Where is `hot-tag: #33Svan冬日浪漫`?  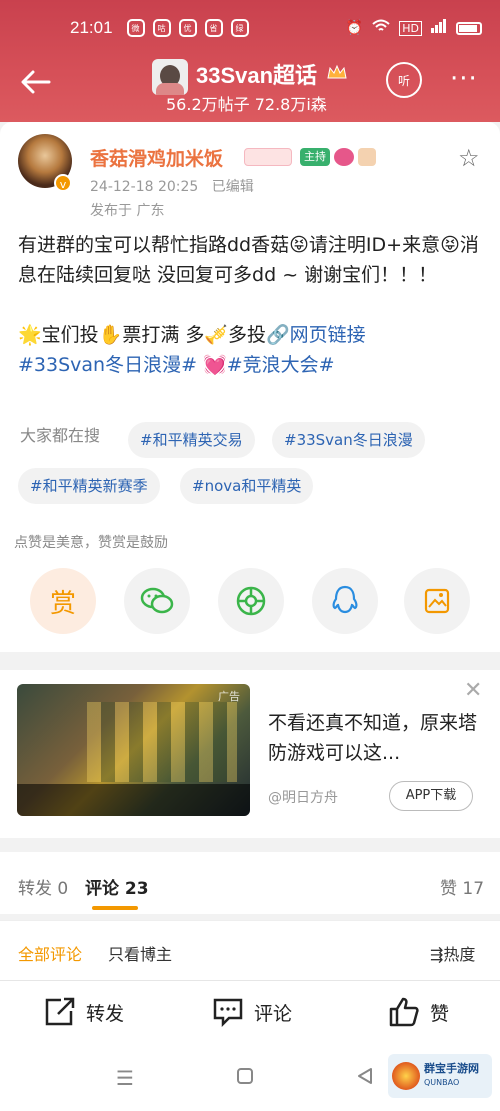 hot-tag: #33Svan冬日浪漫 is located at coordinates (348, 440).